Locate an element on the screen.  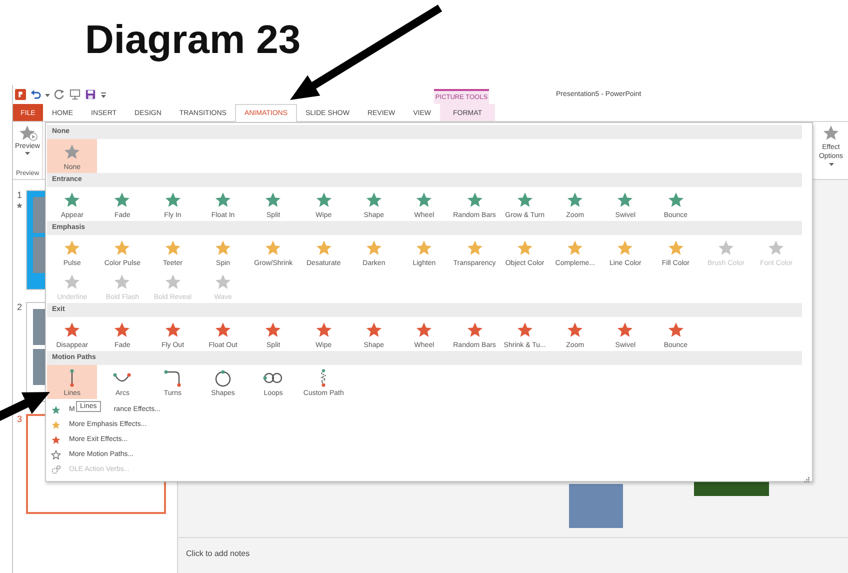
slide-number: 2 is located at coordinates (19, 307).